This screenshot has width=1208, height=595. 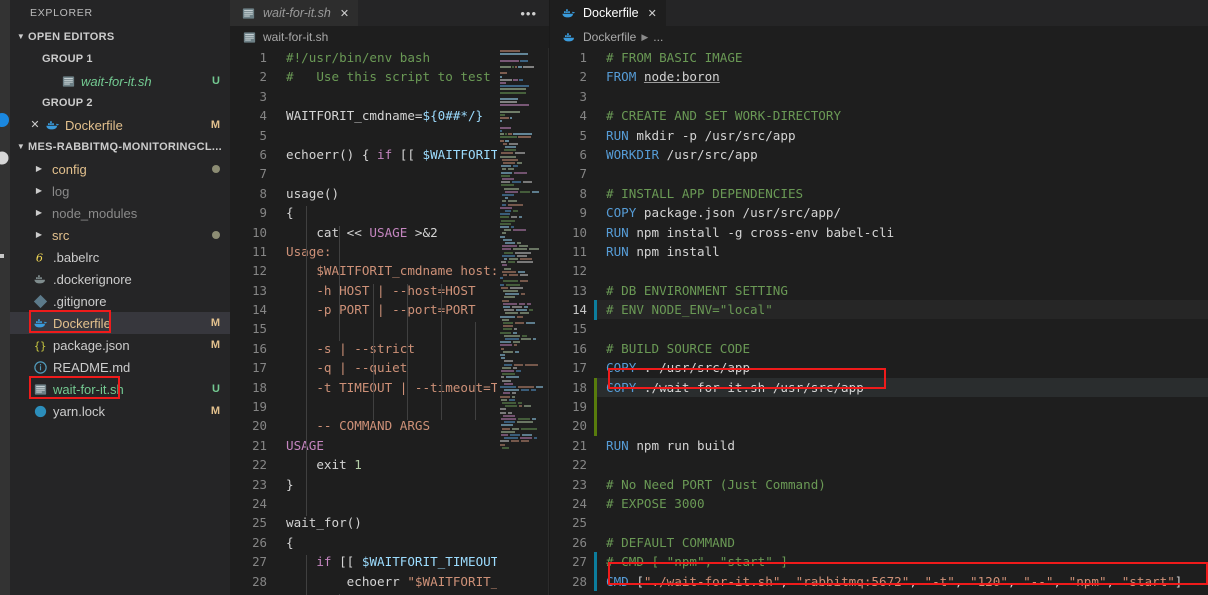 I want to click on code-line: # ENV NODE_ENV="local", so click(x=902, y=310).